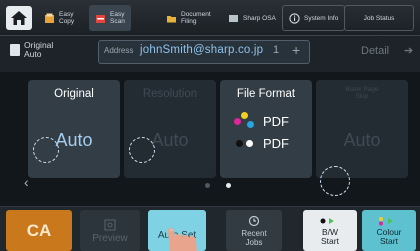  What do you see at coordinates (170, 94) in the screenshot?
I see `card-title: Resolution` at bounding box center [170, 94].